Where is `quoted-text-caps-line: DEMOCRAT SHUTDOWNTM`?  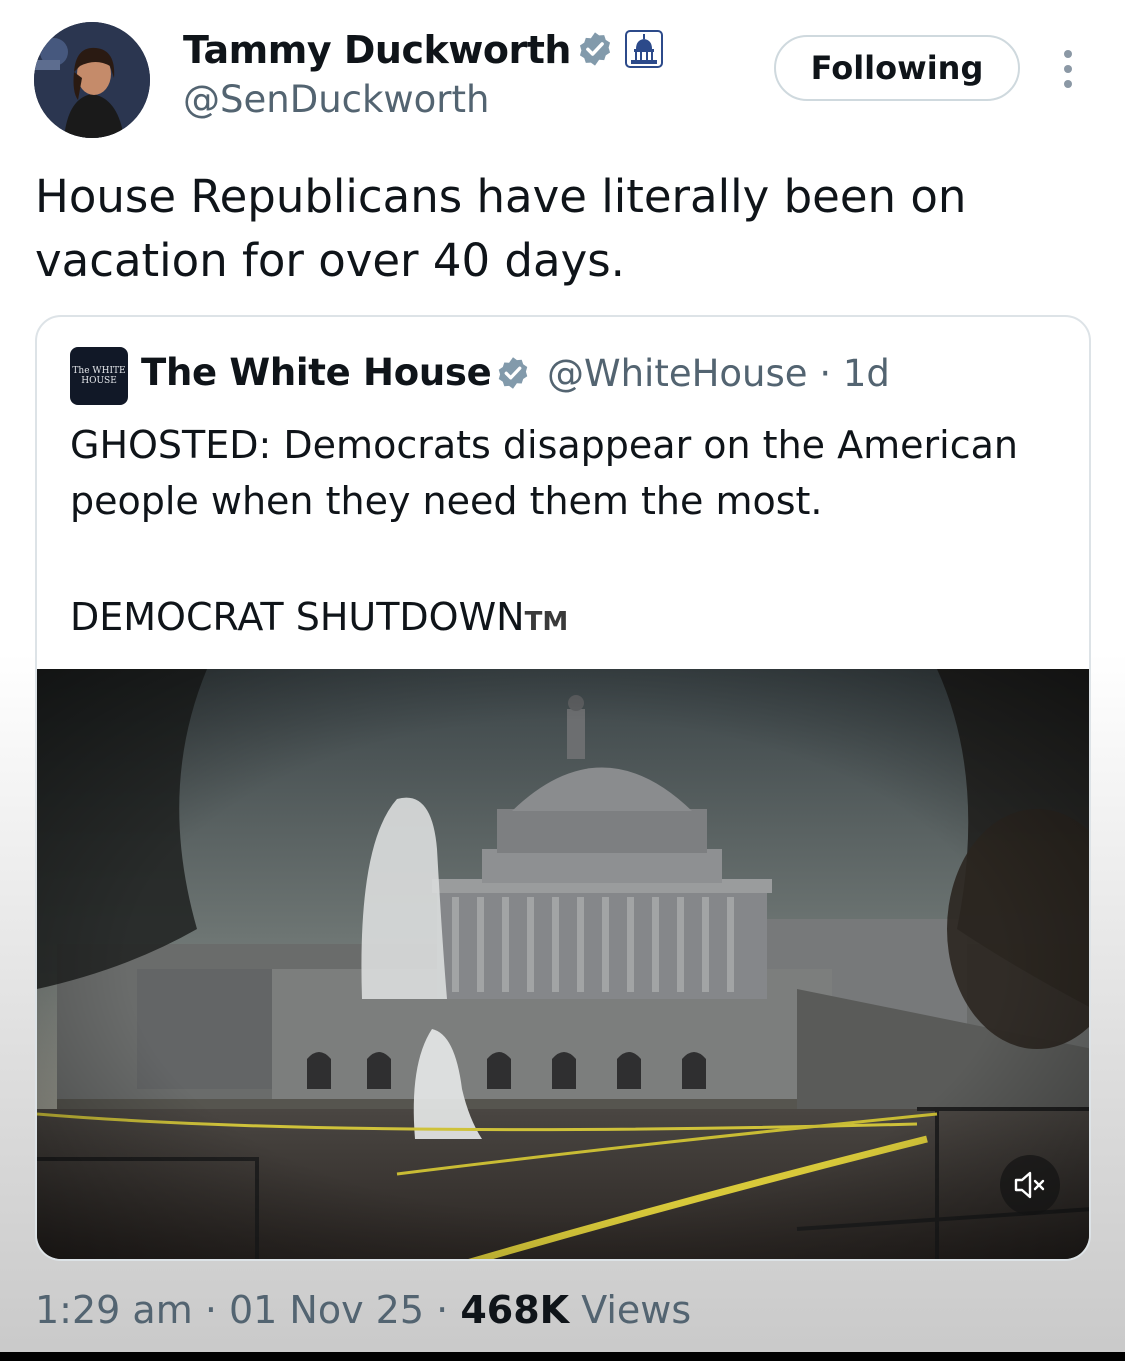 quoted-text-caps-line: DEMOCRAT SHUTDOWNTM is located at coordinates (319, 619).